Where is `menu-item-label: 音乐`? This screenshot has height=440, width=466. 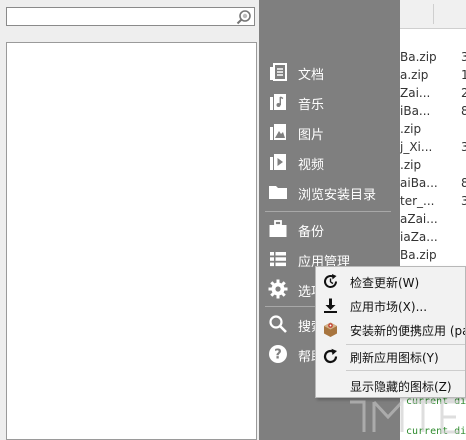
menu-item-label: 音乐 is located at coordinates (311, 105).